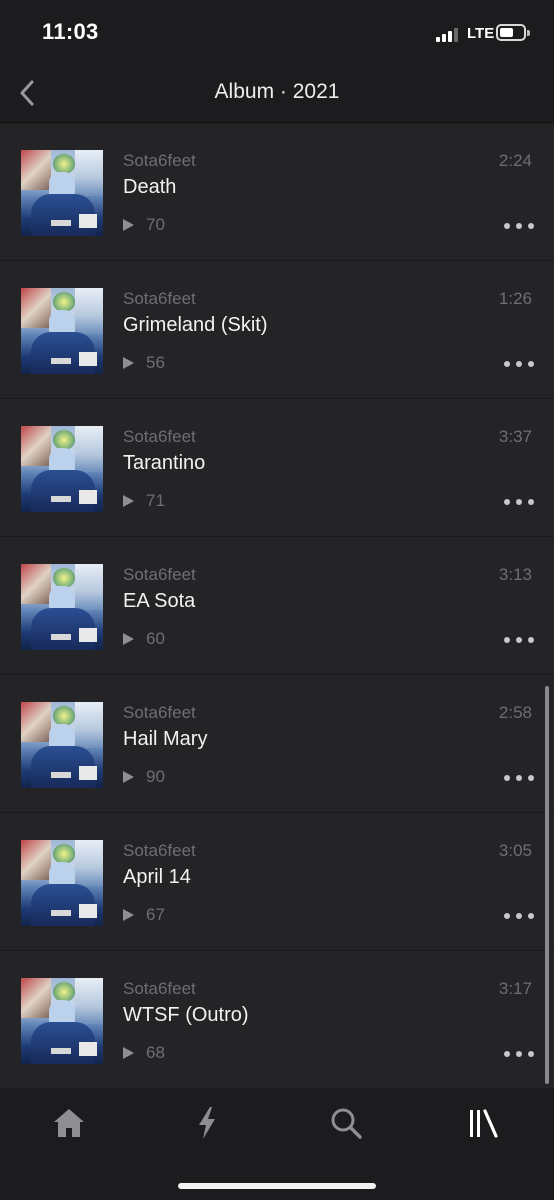 The height and width of the screenshot is (1200, 554). Describe the element at coordinates (449, 35) in the screenshot. I see `signal-icon` at that location.